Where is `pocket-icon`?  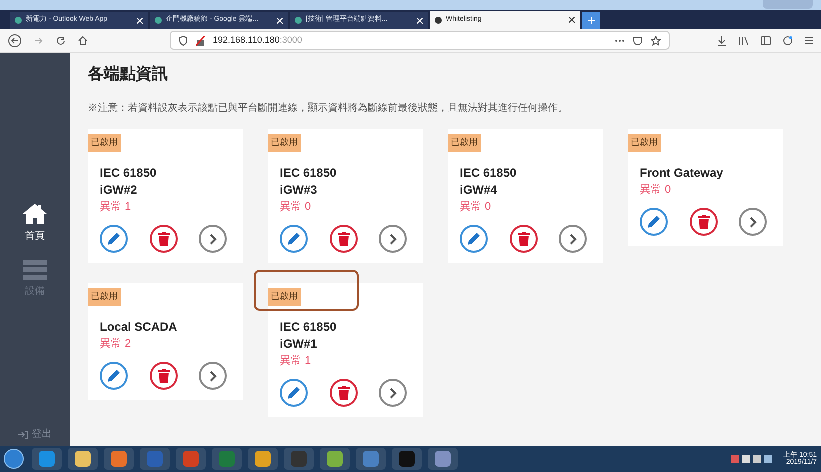
pocket-icon is located at coordinates (638, 41).